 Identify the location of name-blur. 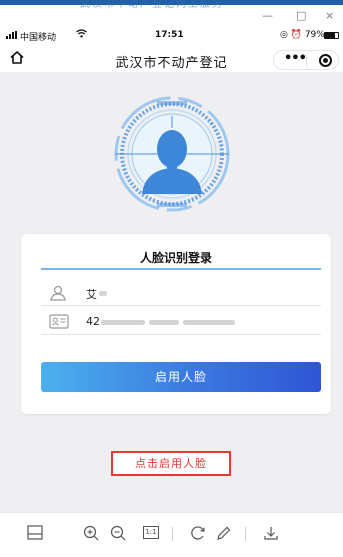
(103, 293).